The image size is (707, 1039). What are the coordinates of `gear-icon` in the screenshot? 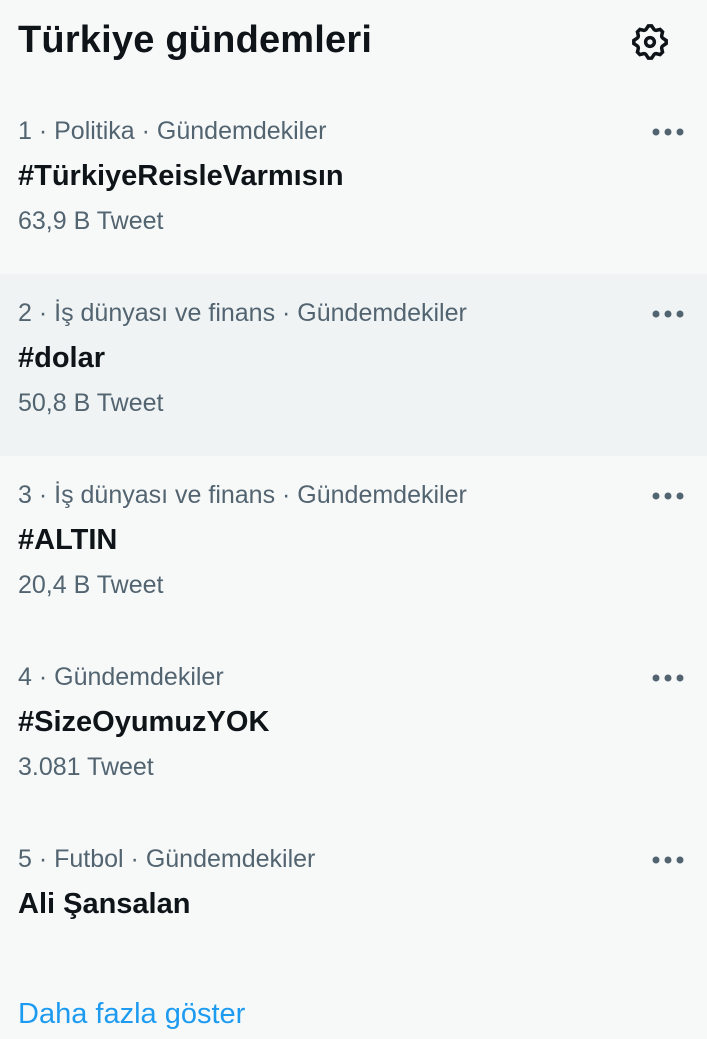 It's located at (650, 42).